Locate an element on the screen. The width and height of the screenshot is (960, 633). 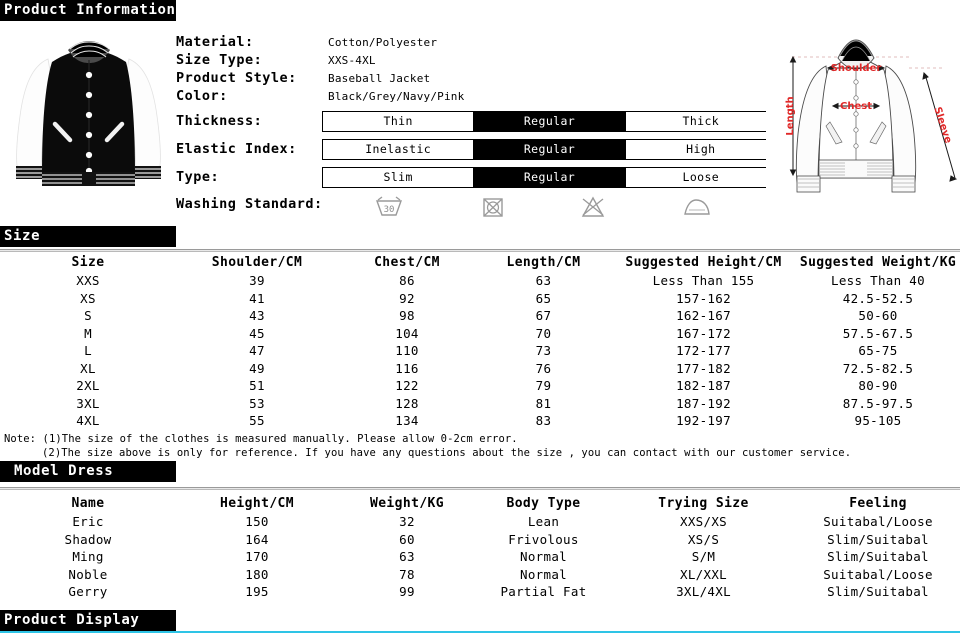
model-cell: XXS/XS is located at coordinates (703, 522).